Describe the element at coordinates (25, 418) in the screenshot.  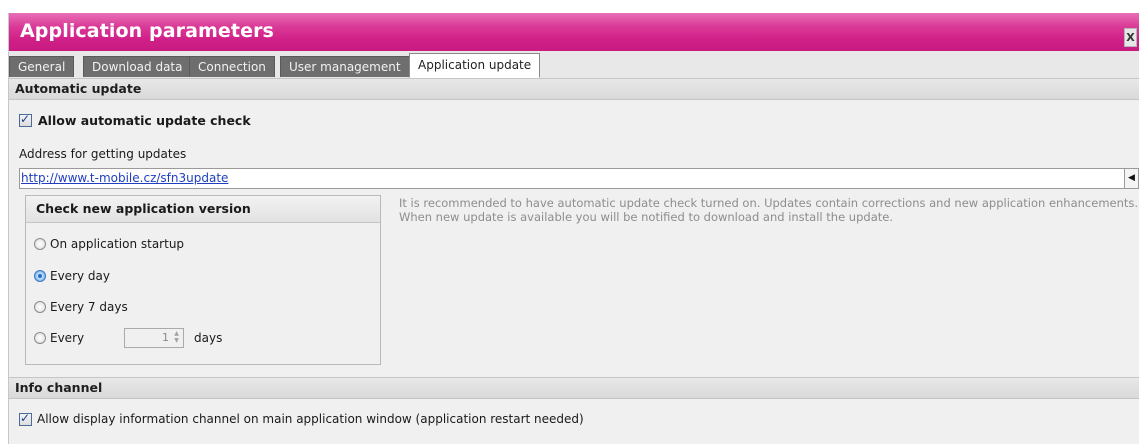
I see `info-channel-checkbox` at that location.